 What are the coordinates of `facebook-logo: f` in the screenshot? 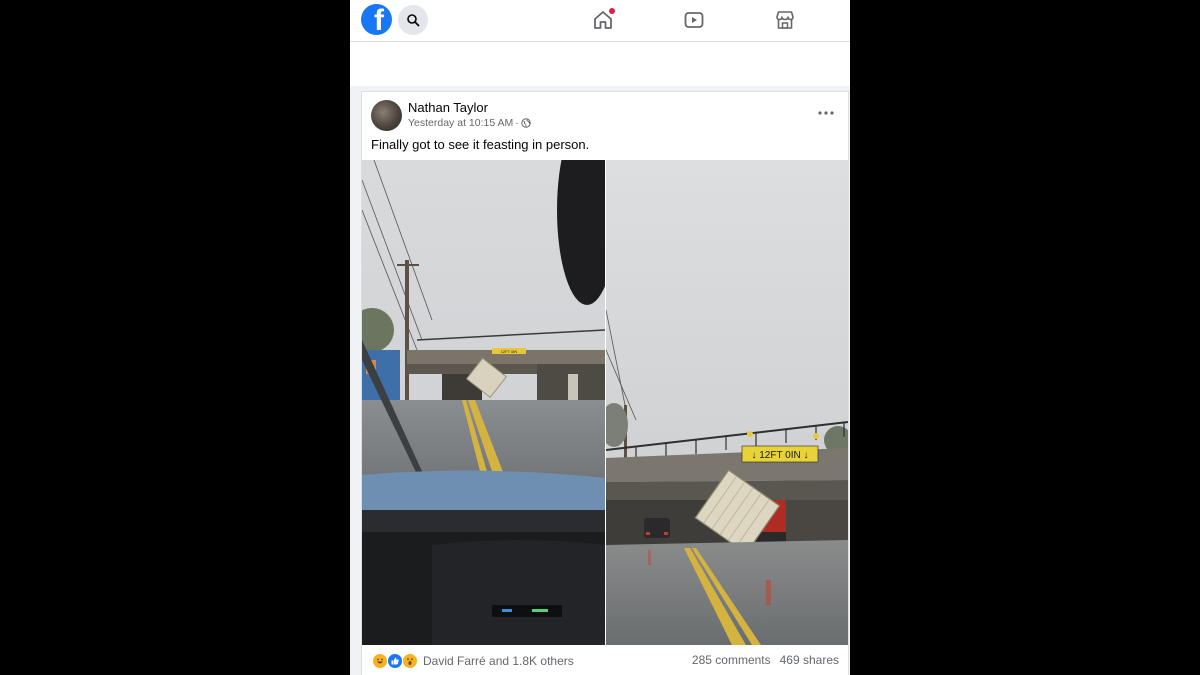 It's located at (376, 19).